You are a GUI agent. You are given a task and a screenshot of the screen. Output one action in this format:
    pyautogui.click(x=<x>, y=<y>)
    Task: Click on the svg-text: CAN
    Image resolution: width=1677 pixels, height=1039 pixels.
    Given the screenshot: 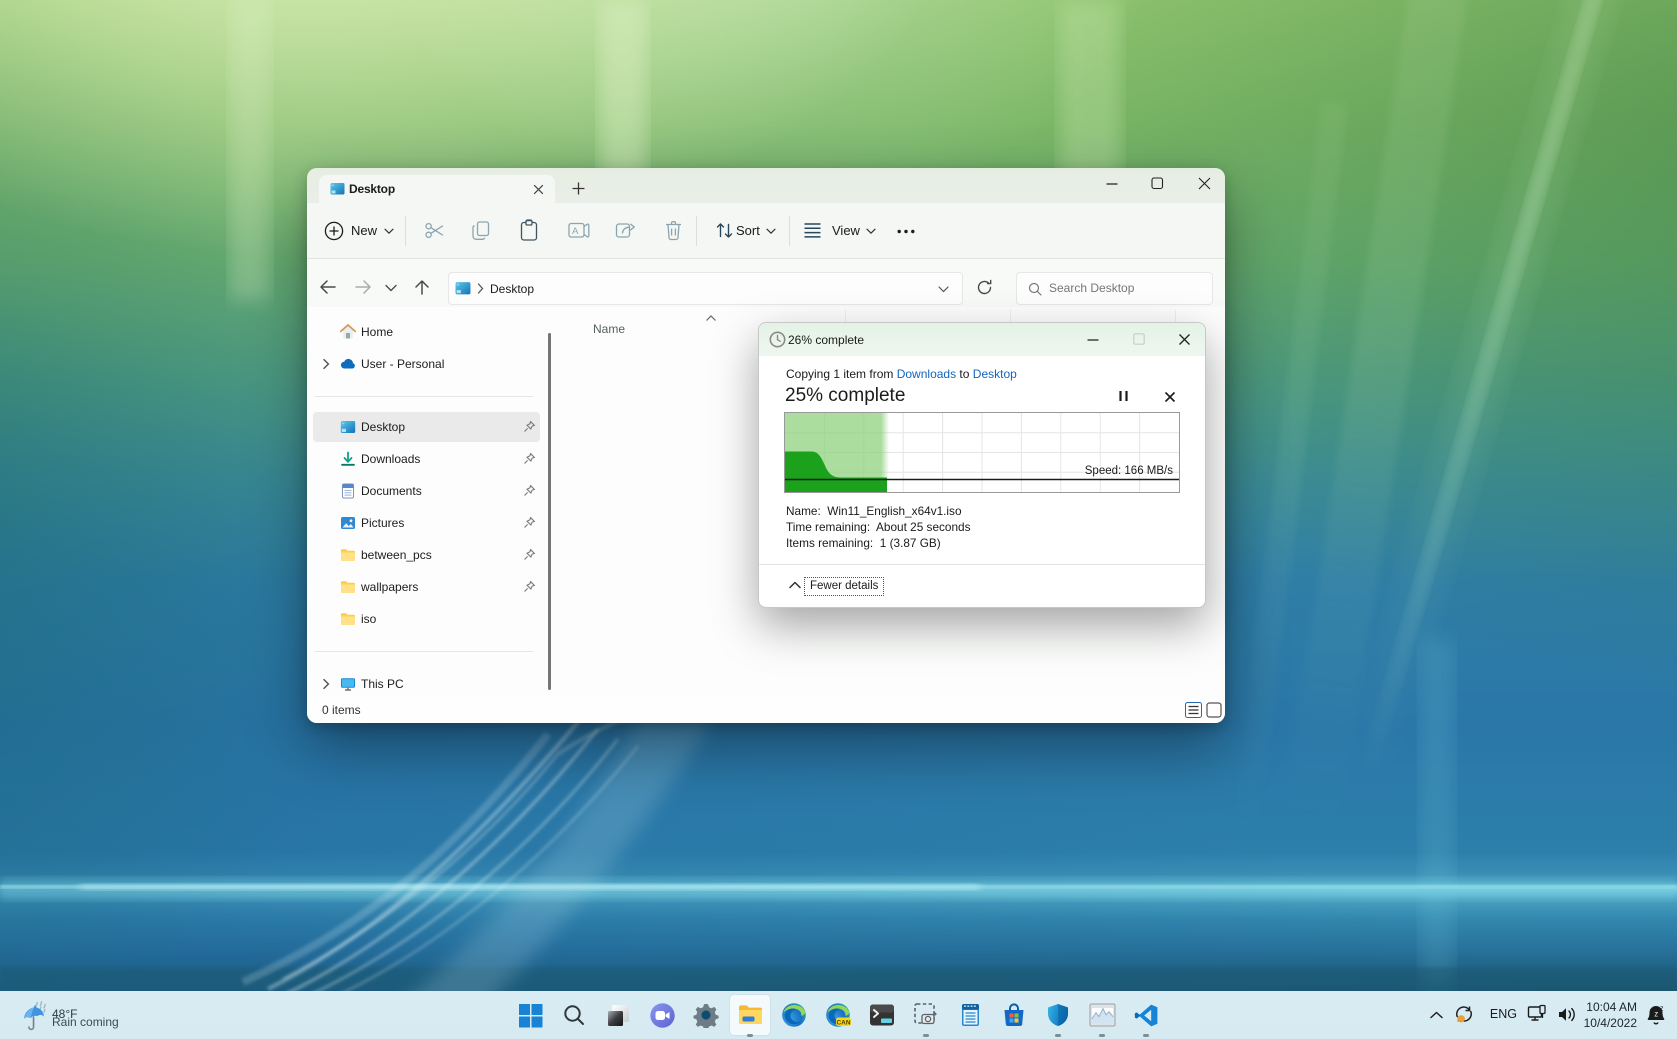 What is the action you would take?
    pyautogui.click(x=843, y=1022)
    